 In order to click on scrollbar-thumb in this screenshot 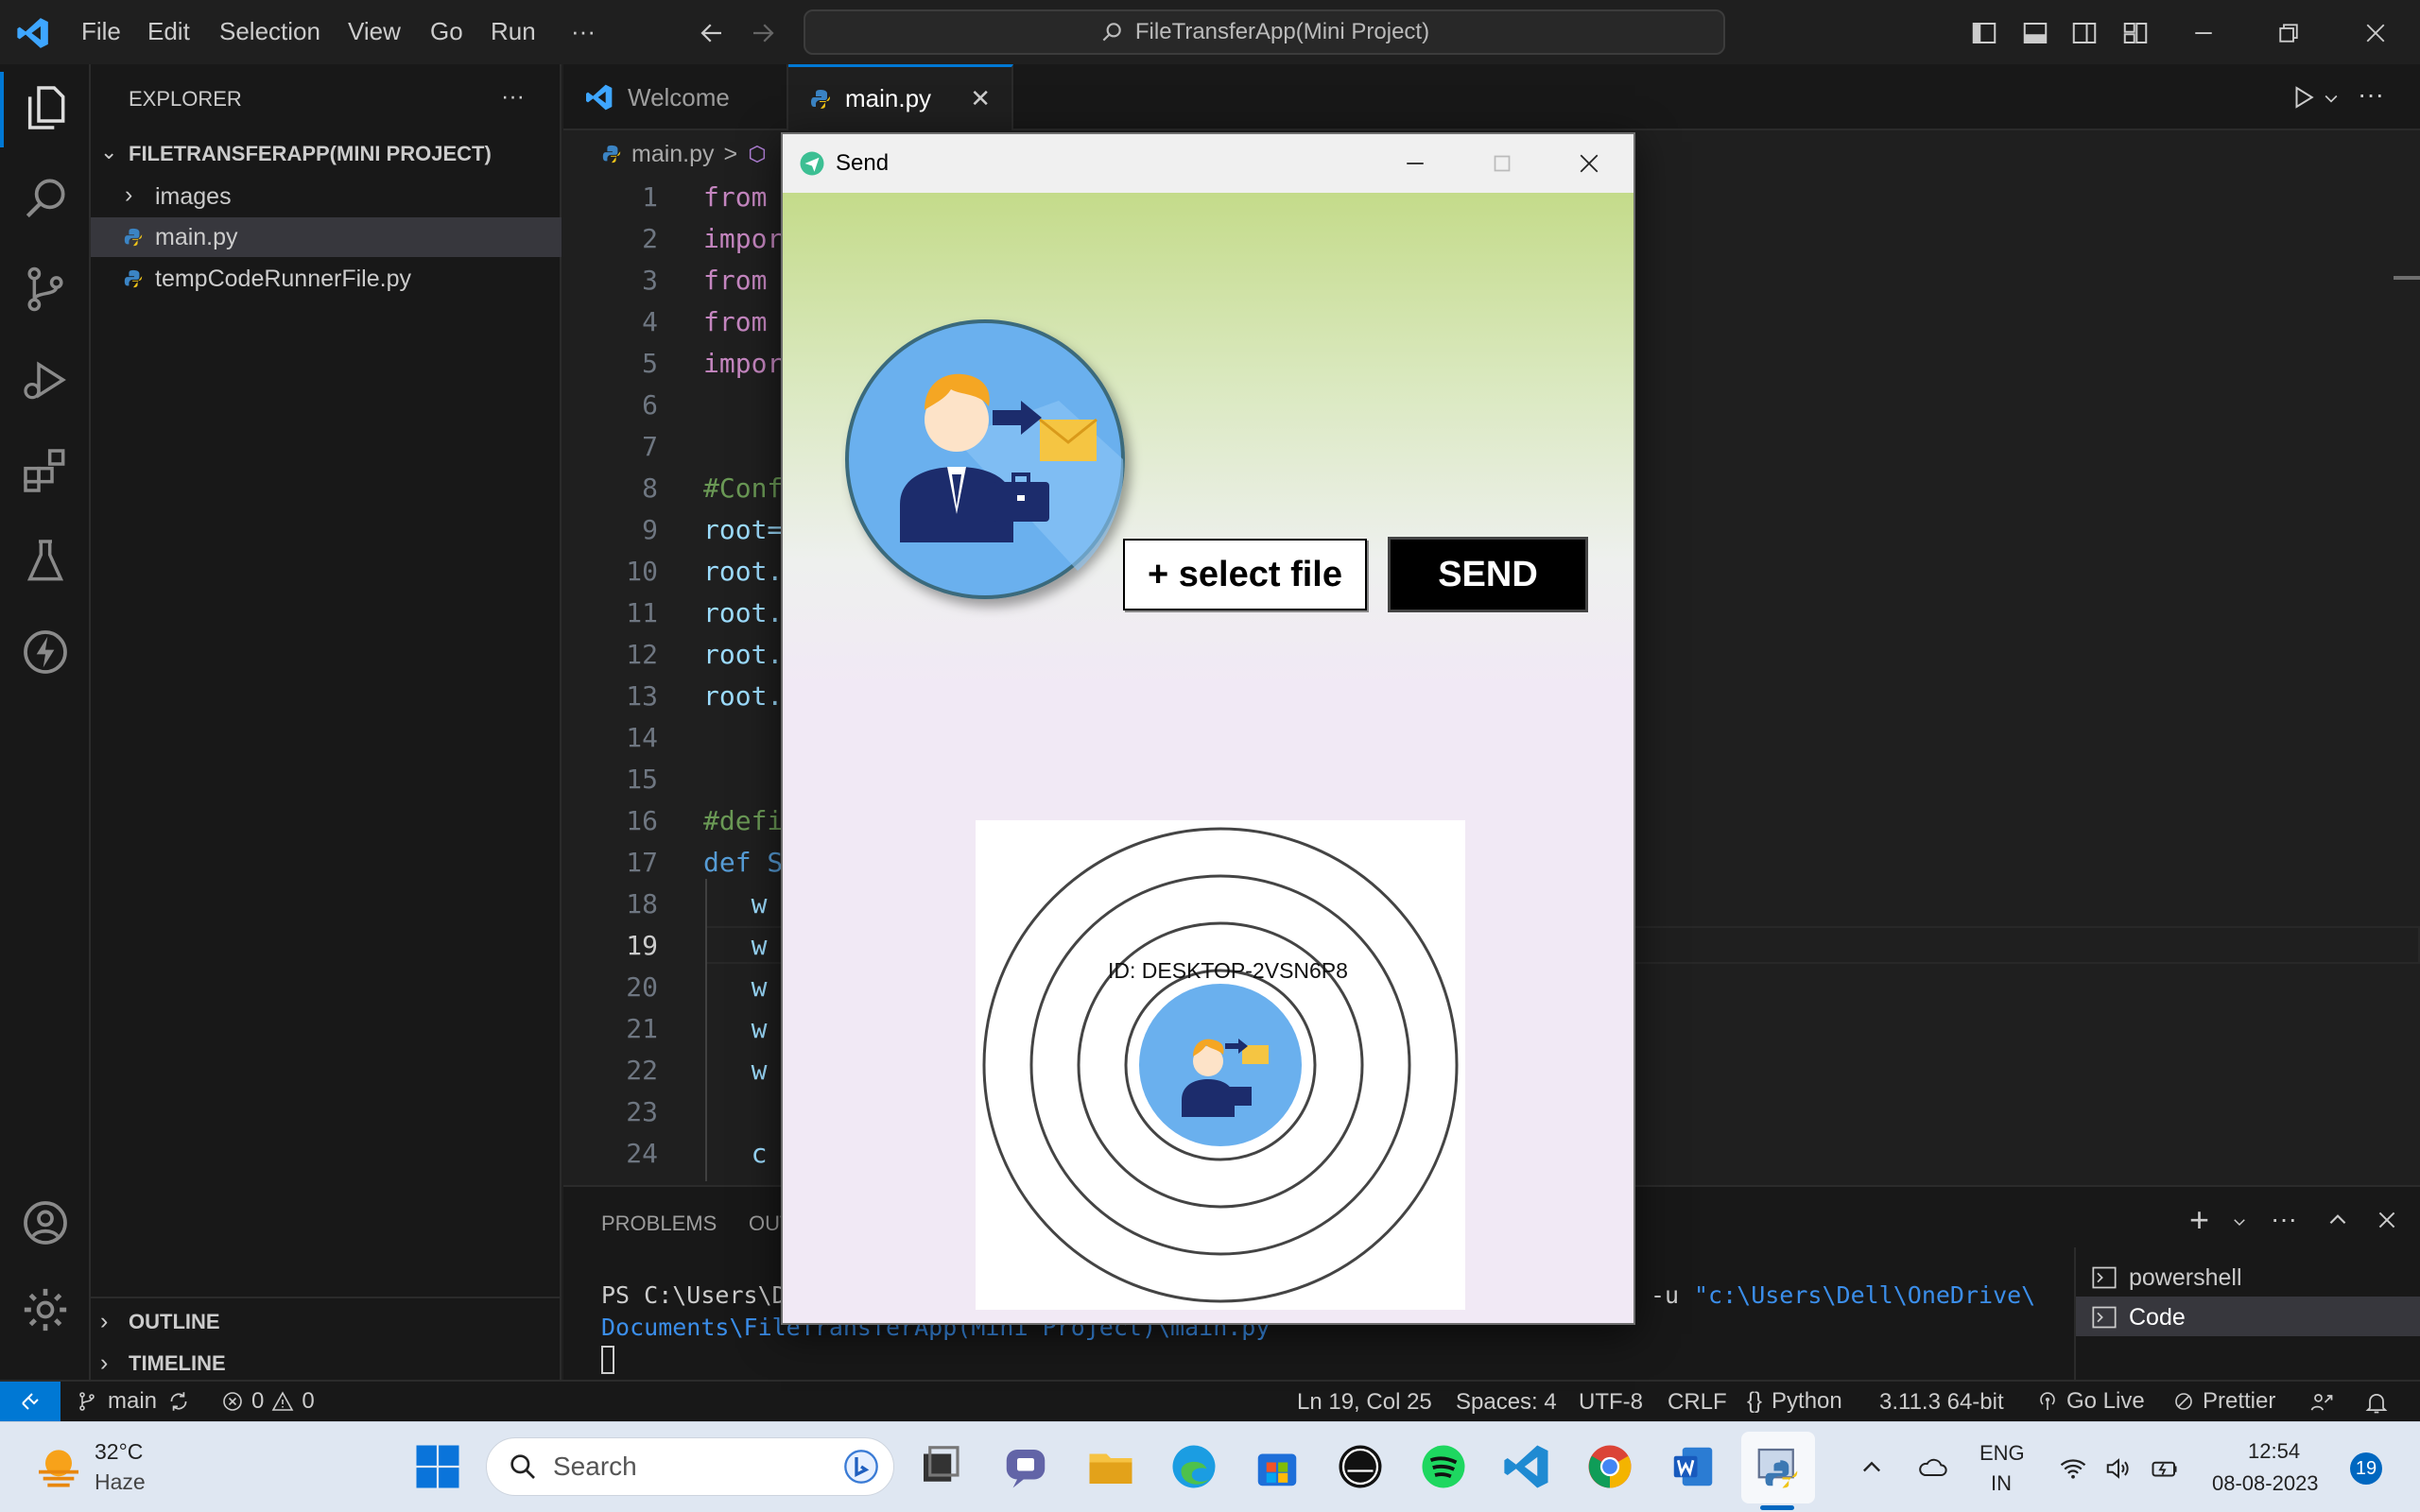, I will do `click(2407, 278)`.